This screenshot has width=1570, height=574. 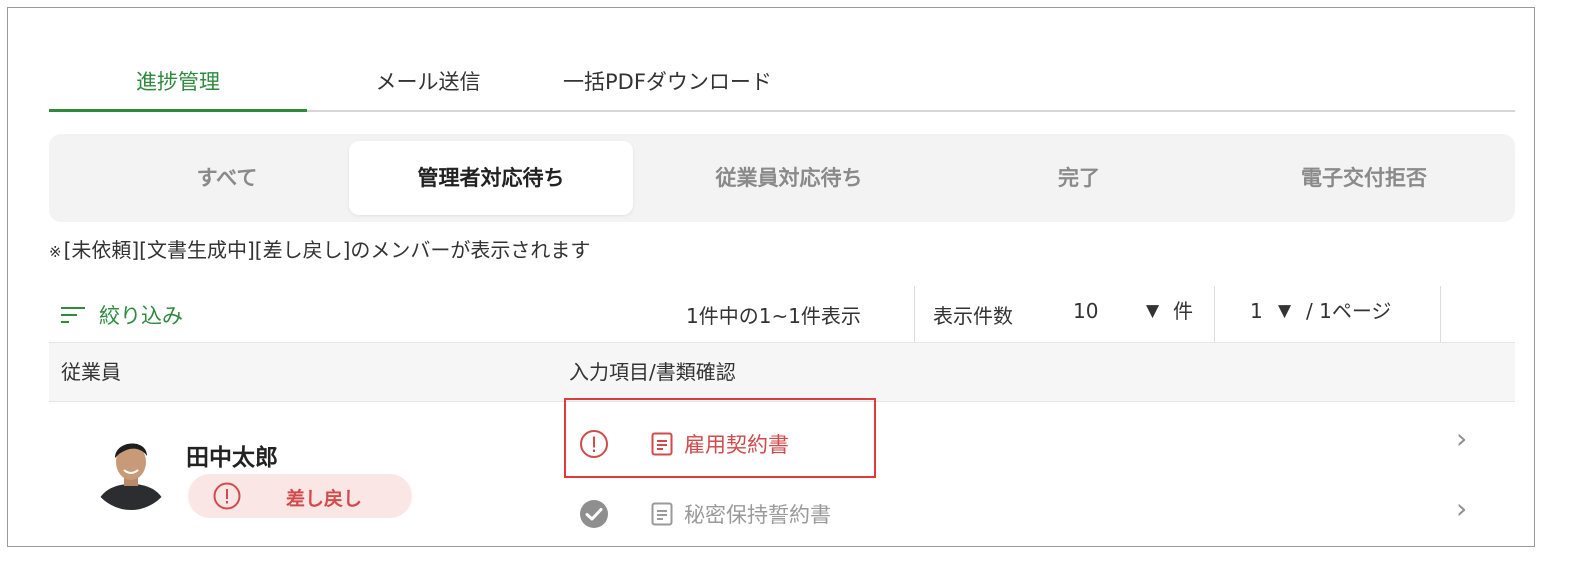 I want to click on status-admin-pending: 管理者対応待ち, so click(x=491, y=178).